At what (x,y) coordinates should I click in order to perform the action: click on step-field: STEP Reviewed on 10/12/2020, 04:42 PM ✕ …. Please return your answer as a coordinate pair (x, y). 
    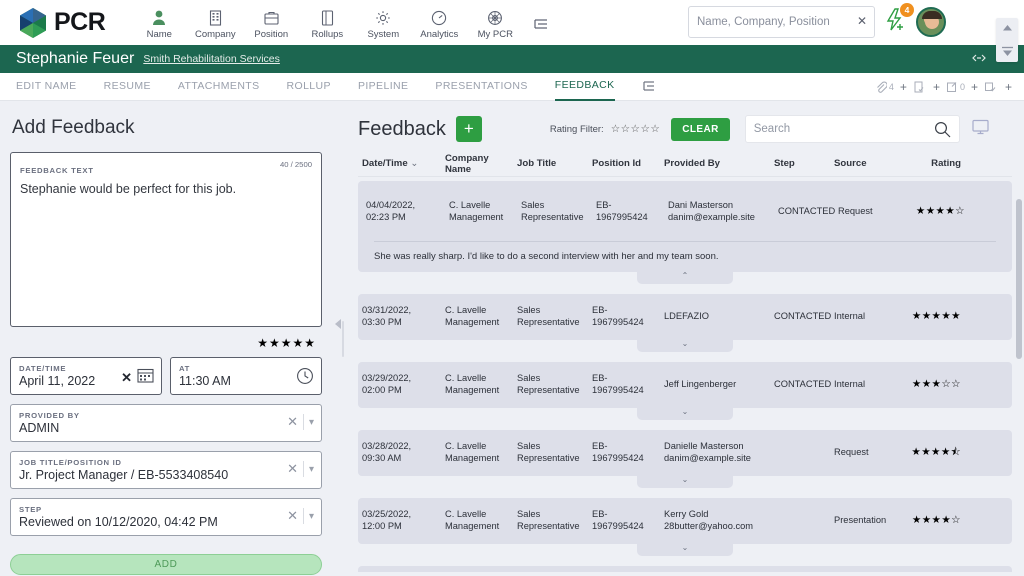
    Looking at the image, I should click on (166, 517).